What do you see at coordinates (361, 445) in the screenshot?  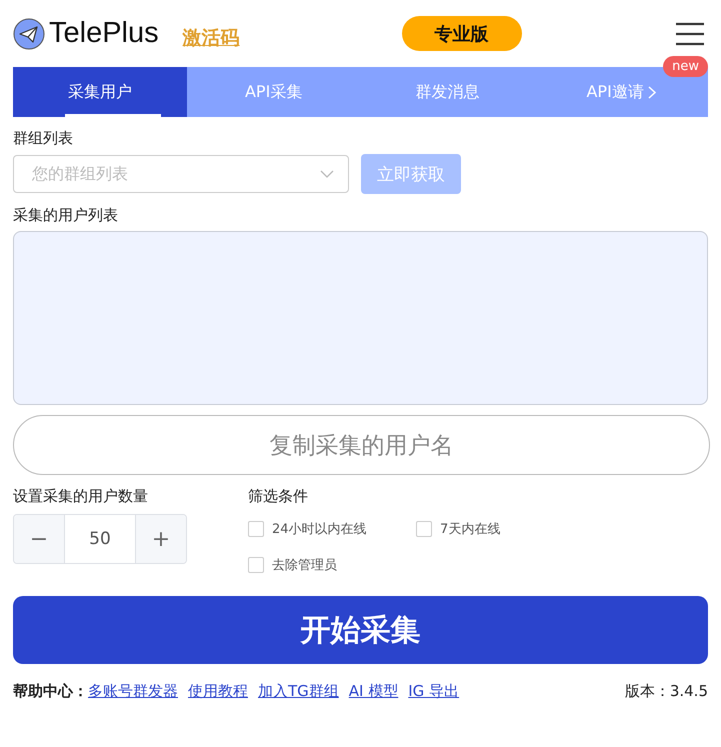 I see `copy-usernames-button: 复制采集的用户名` at bounding box center [361, 445].